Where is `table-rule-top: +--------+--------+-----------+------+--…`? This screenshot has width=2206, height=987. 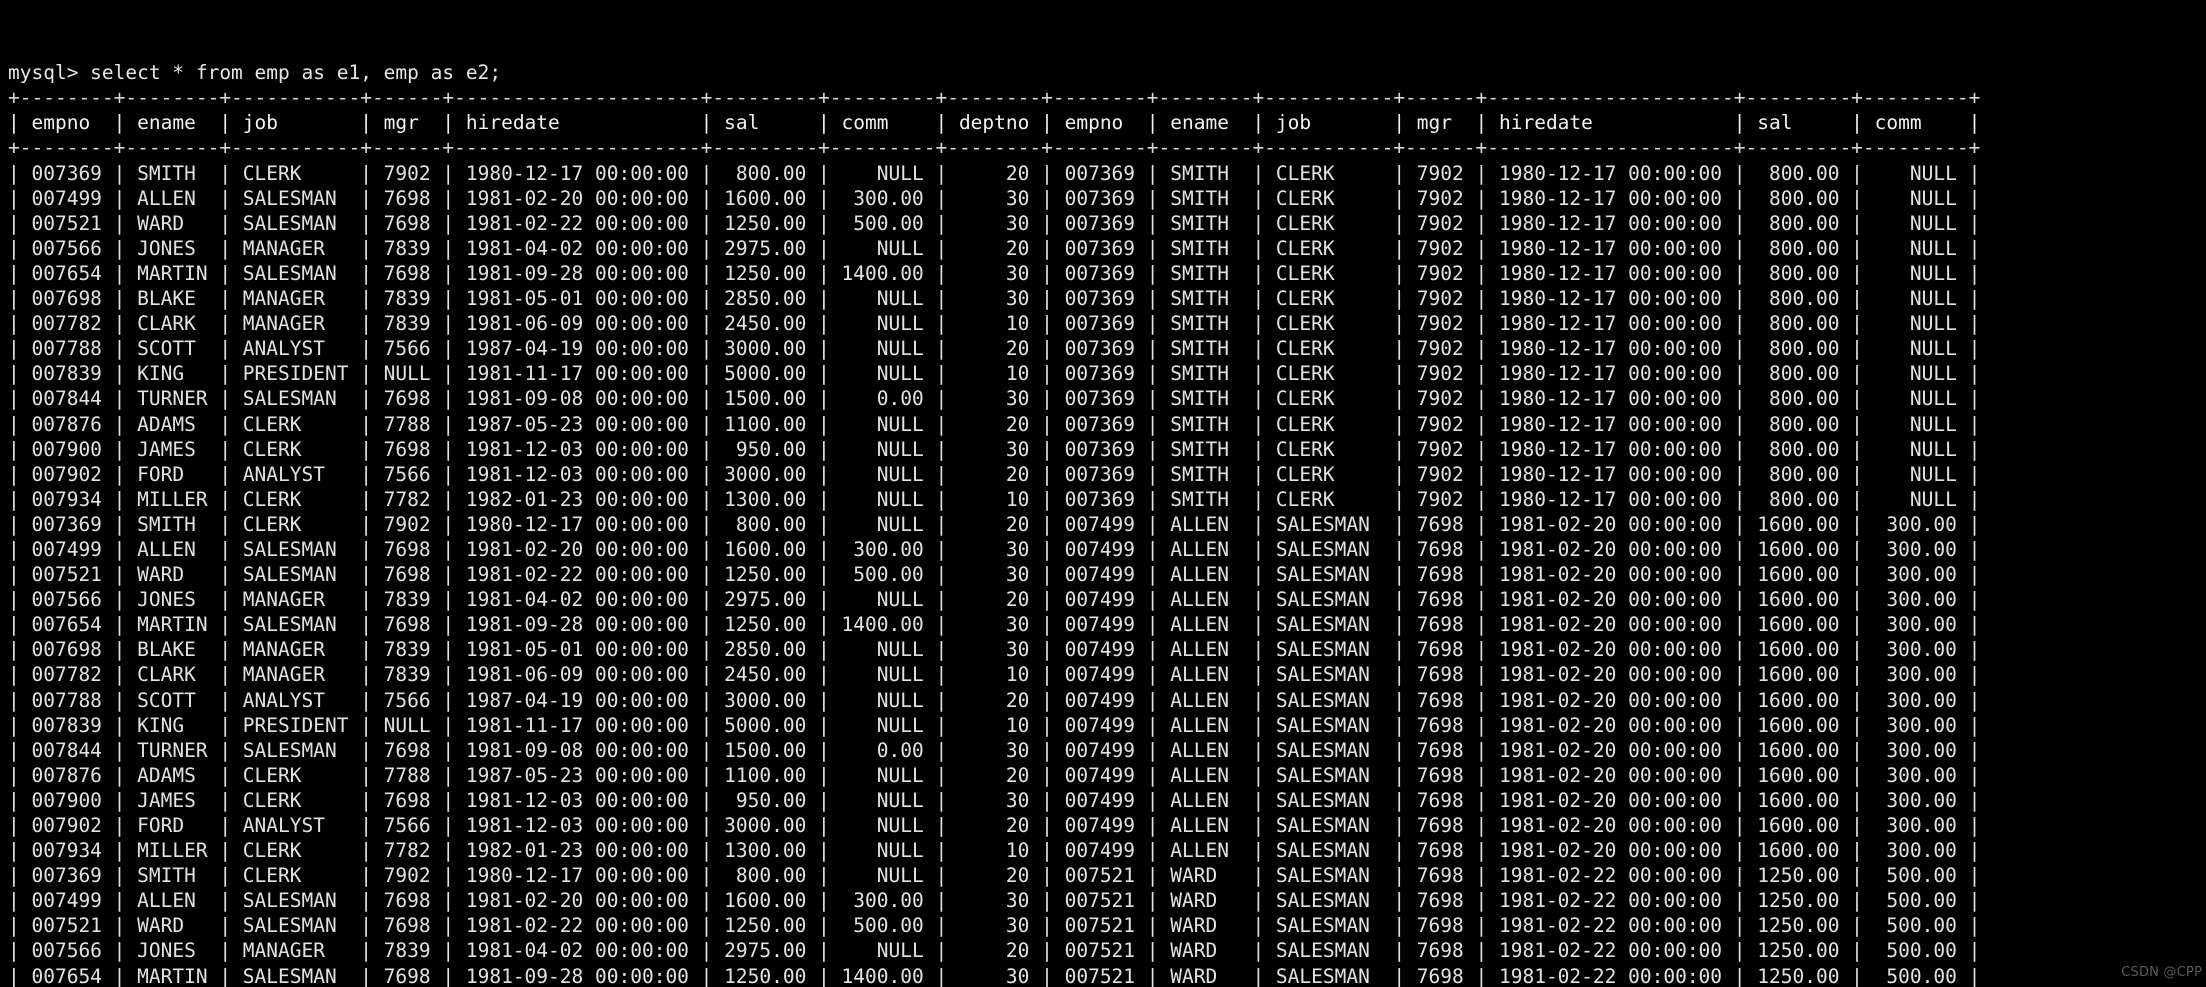 table-rule-top: +--------+--------+-----------+------+--… is located at coordinates (994, 98).